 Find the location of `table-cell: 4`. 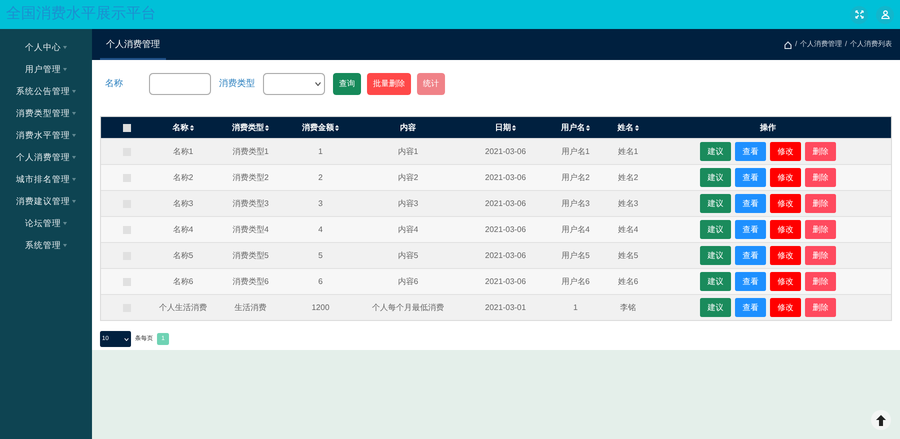

table-cell: 4 is located at coordinates (320, 230).